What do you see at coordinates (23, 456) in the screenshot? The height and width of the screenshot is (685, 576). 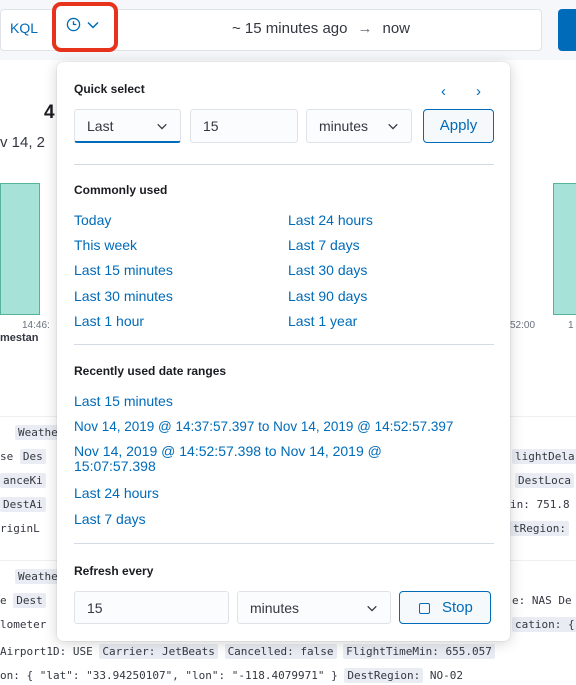 I see `doc-field: se Des` at bounding box center [23, 456].